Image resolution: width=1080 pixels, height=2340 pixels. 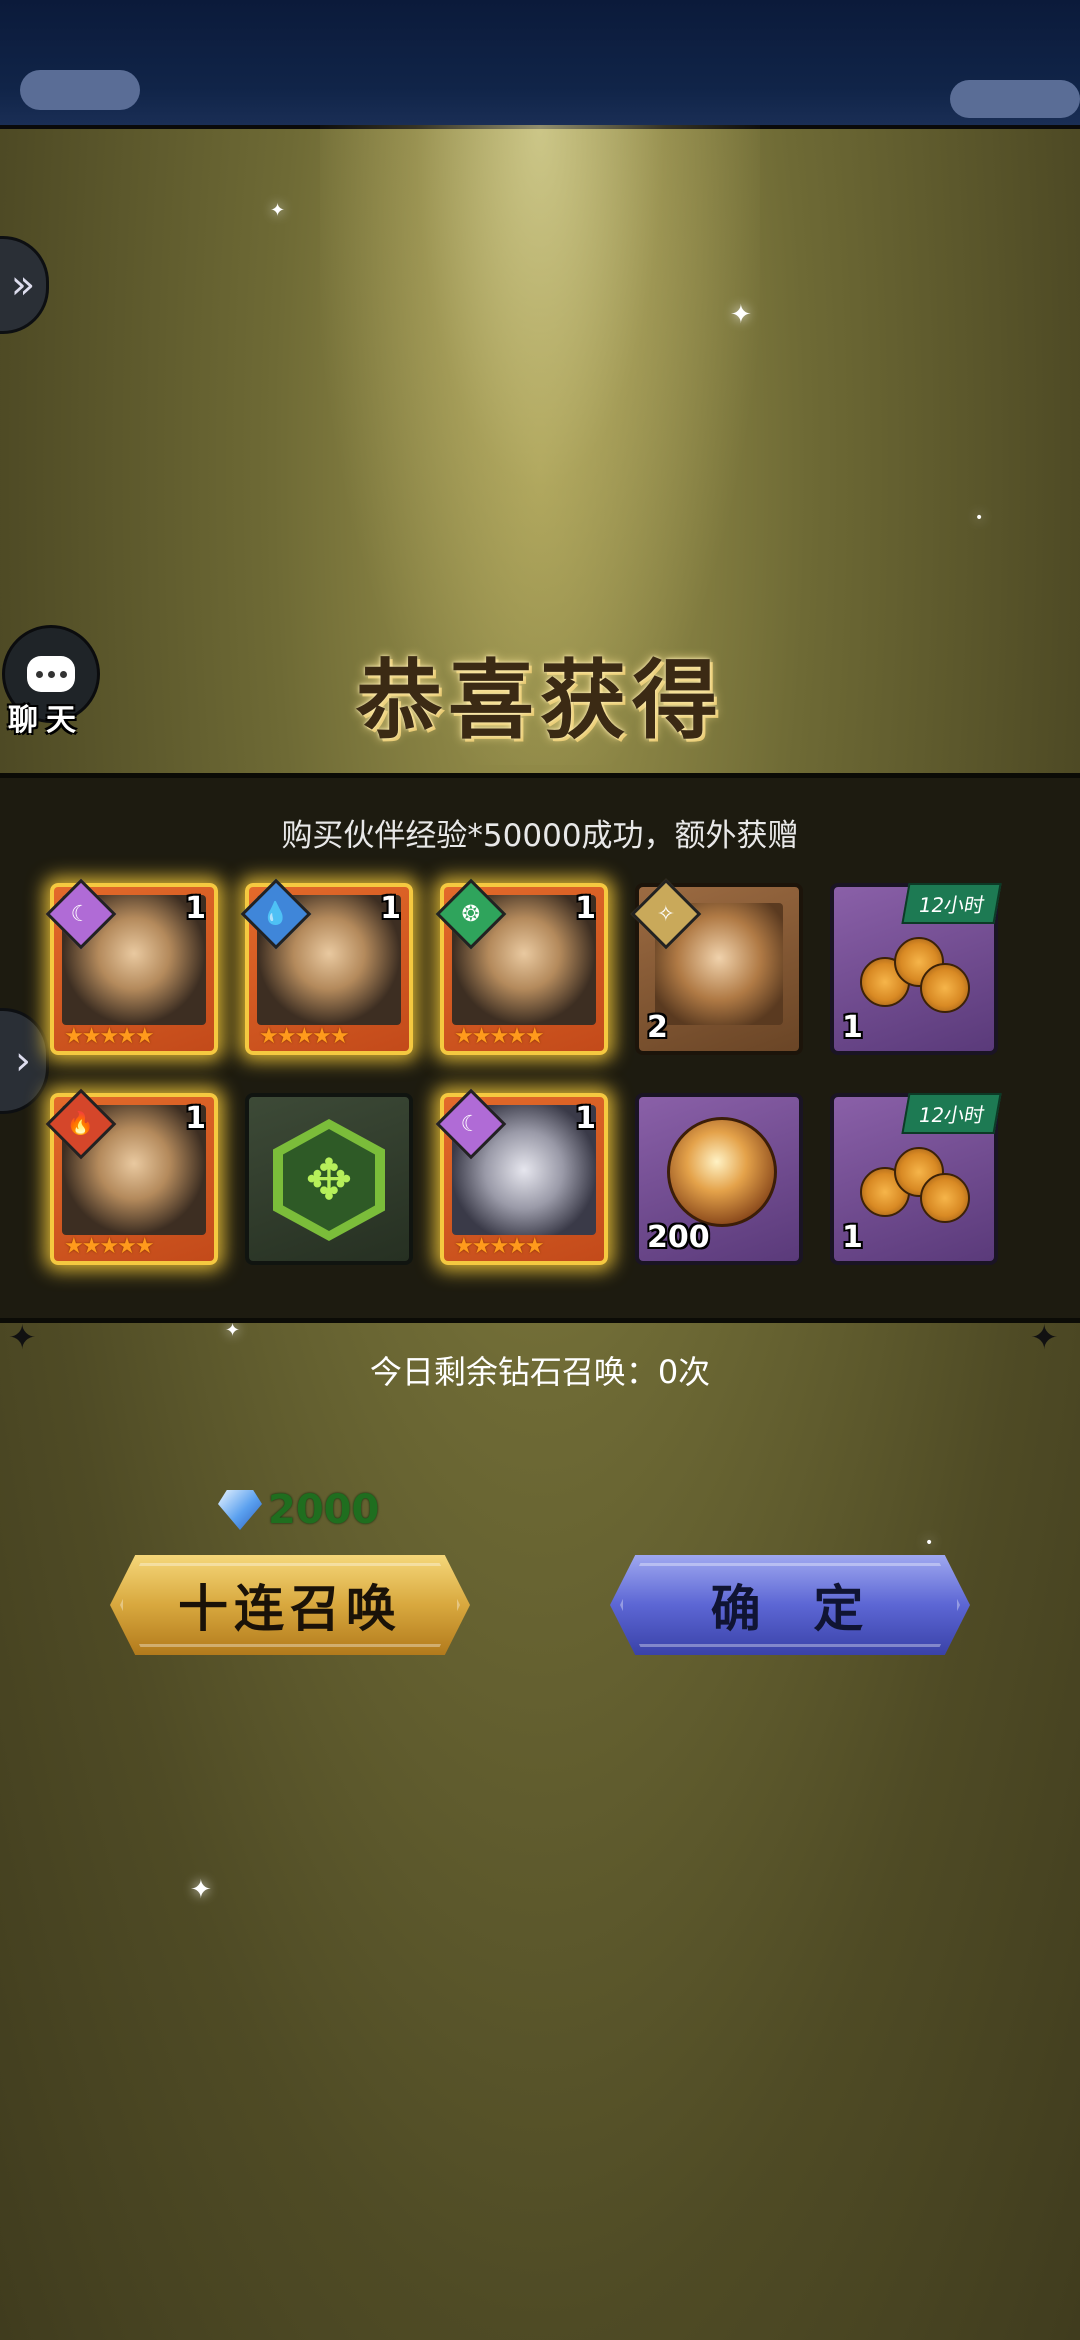 What do you see at coordinates (657, 1027) in the screenshot?
I see `item-count: 2` at bounding box center [657, 1027].